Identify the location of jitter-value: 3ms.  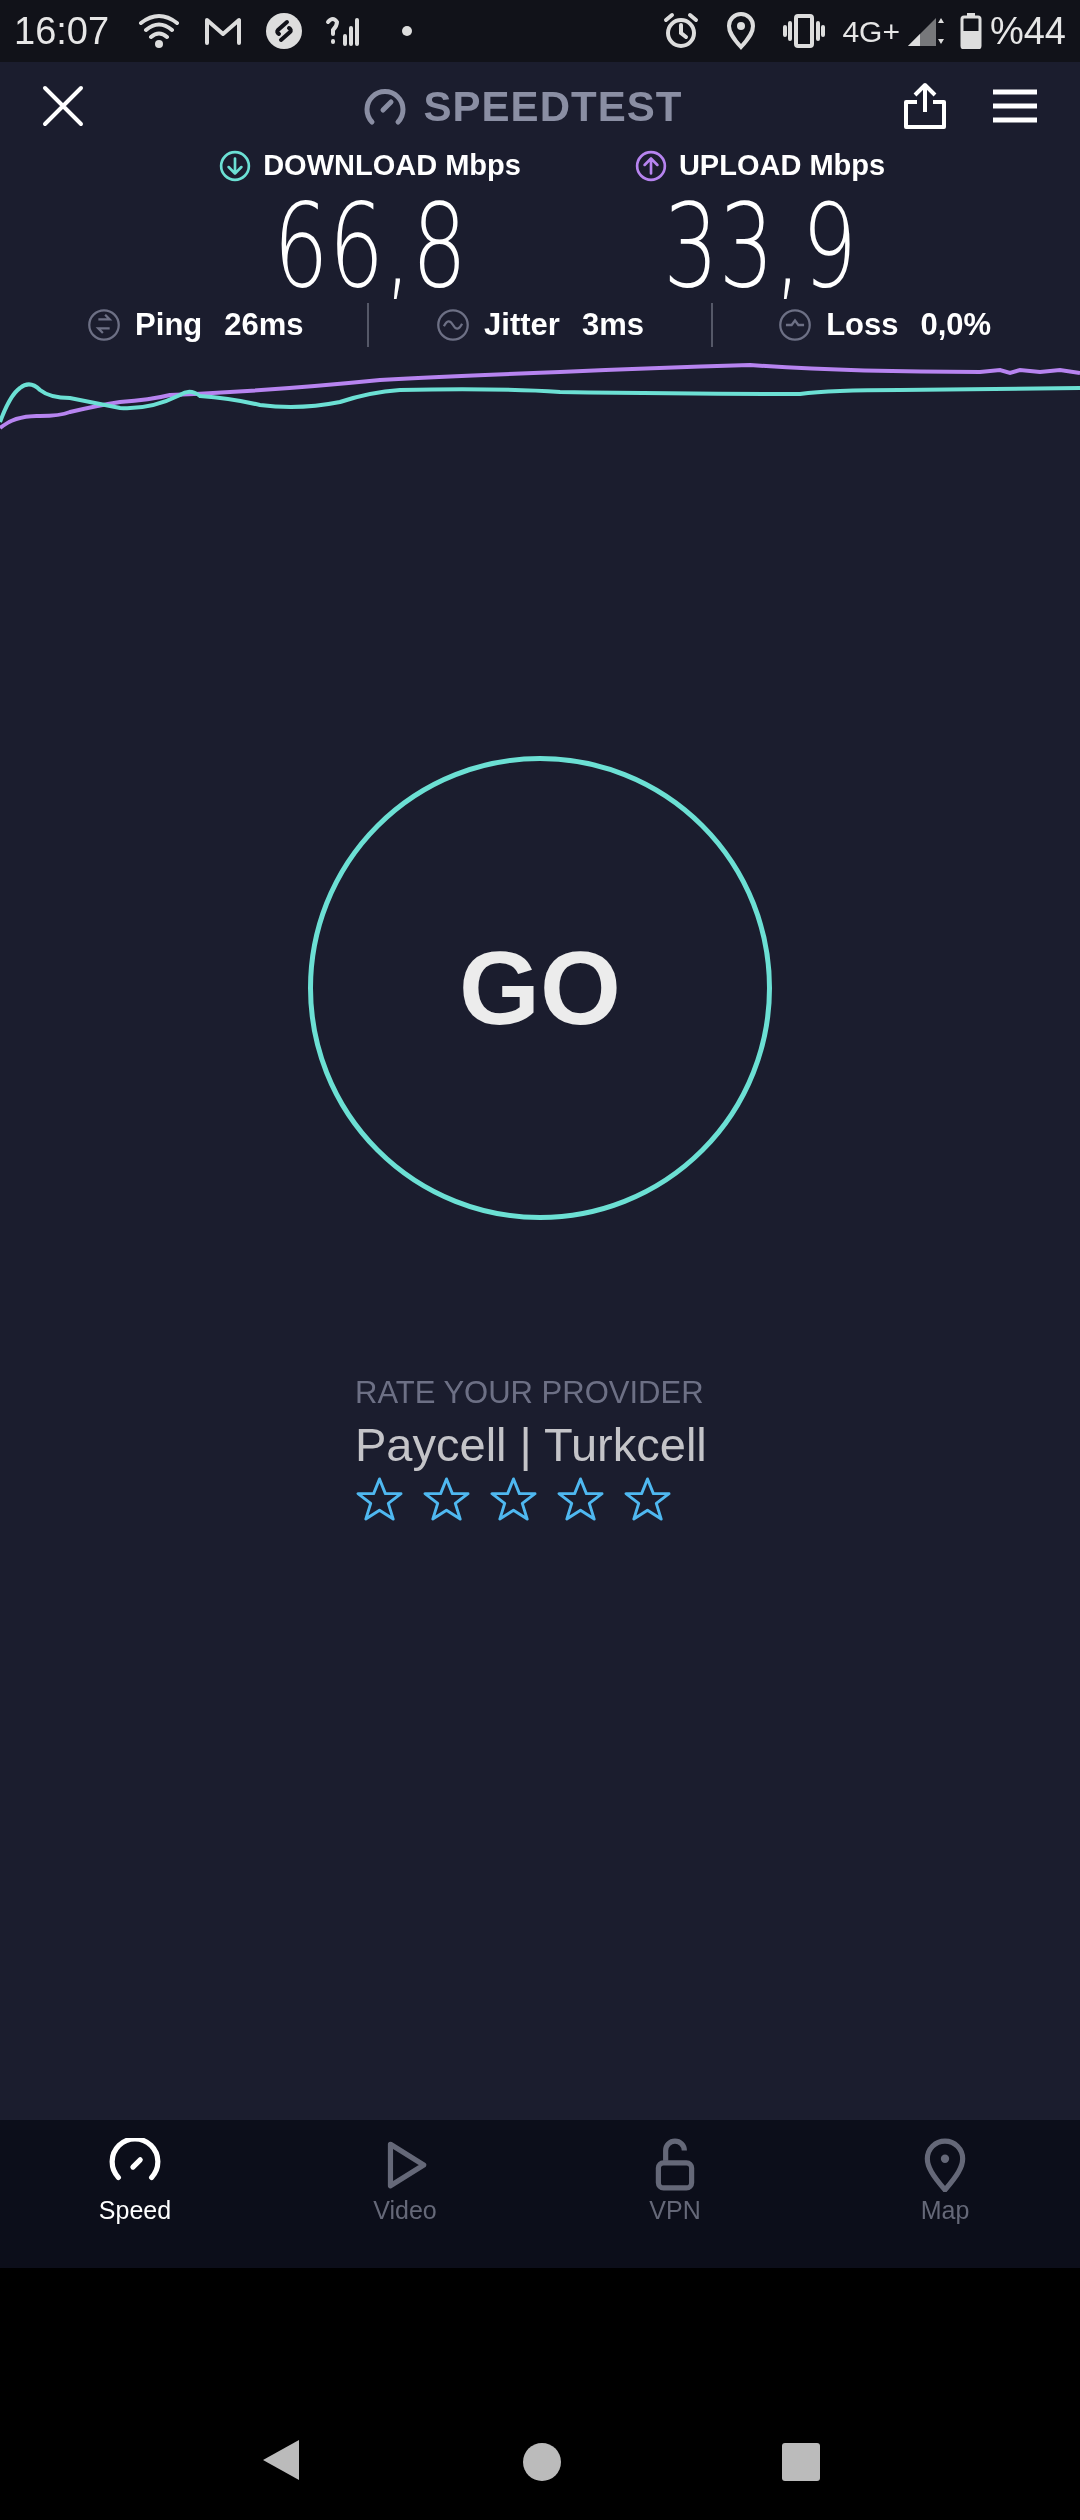
(612, 324).